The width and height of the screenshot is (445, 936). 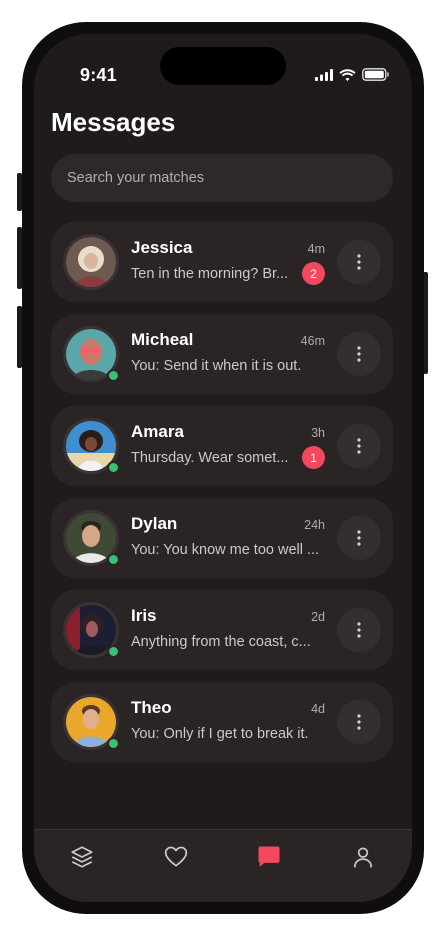 I want to click on unread-badge: 1, so click(x=313, y=457).